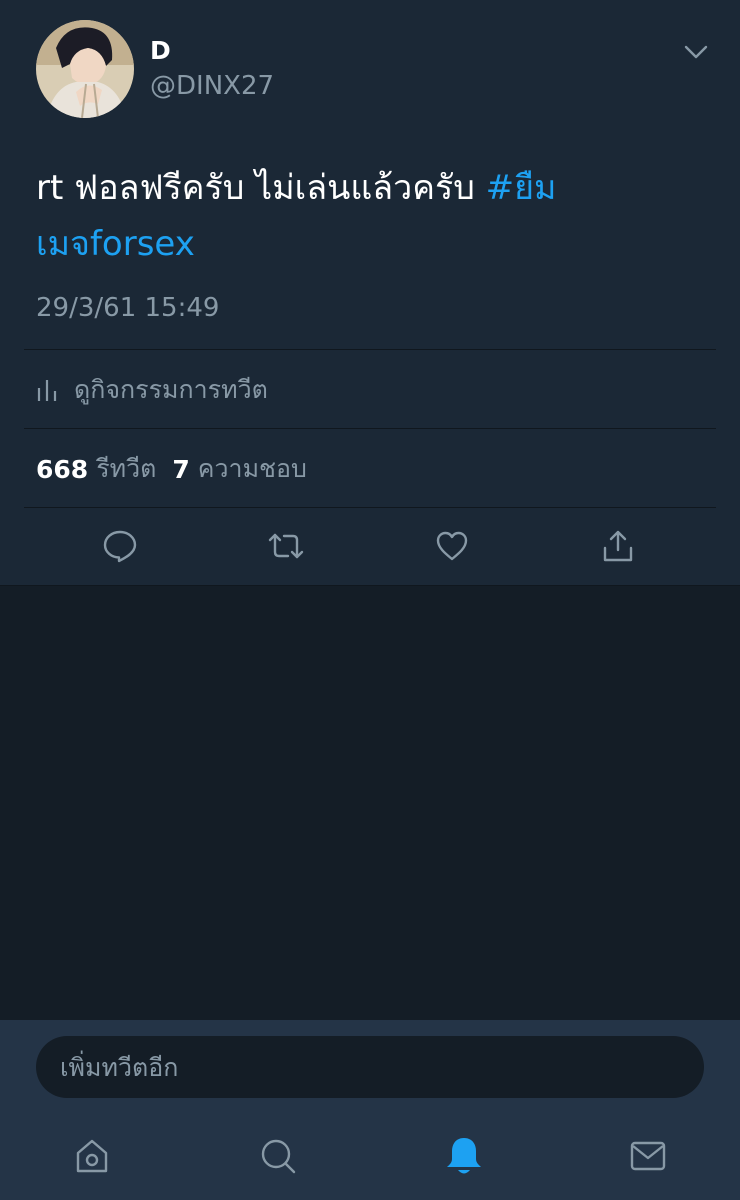 The height and width of the screenshot is (1200, 740). I want to click on nav-home, so click(92, 1156).